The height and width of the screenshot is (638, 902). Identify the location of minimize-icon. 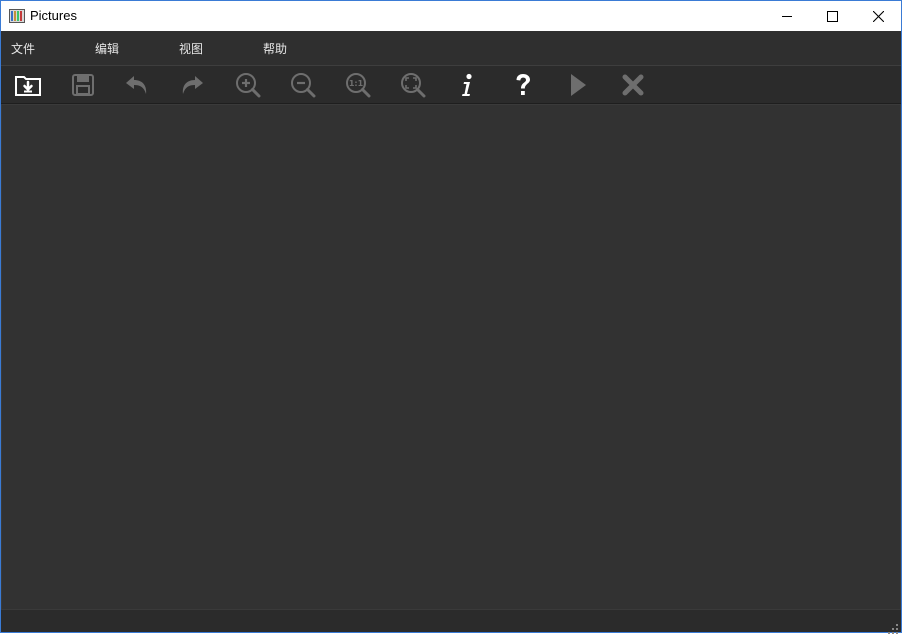
(787, 16).